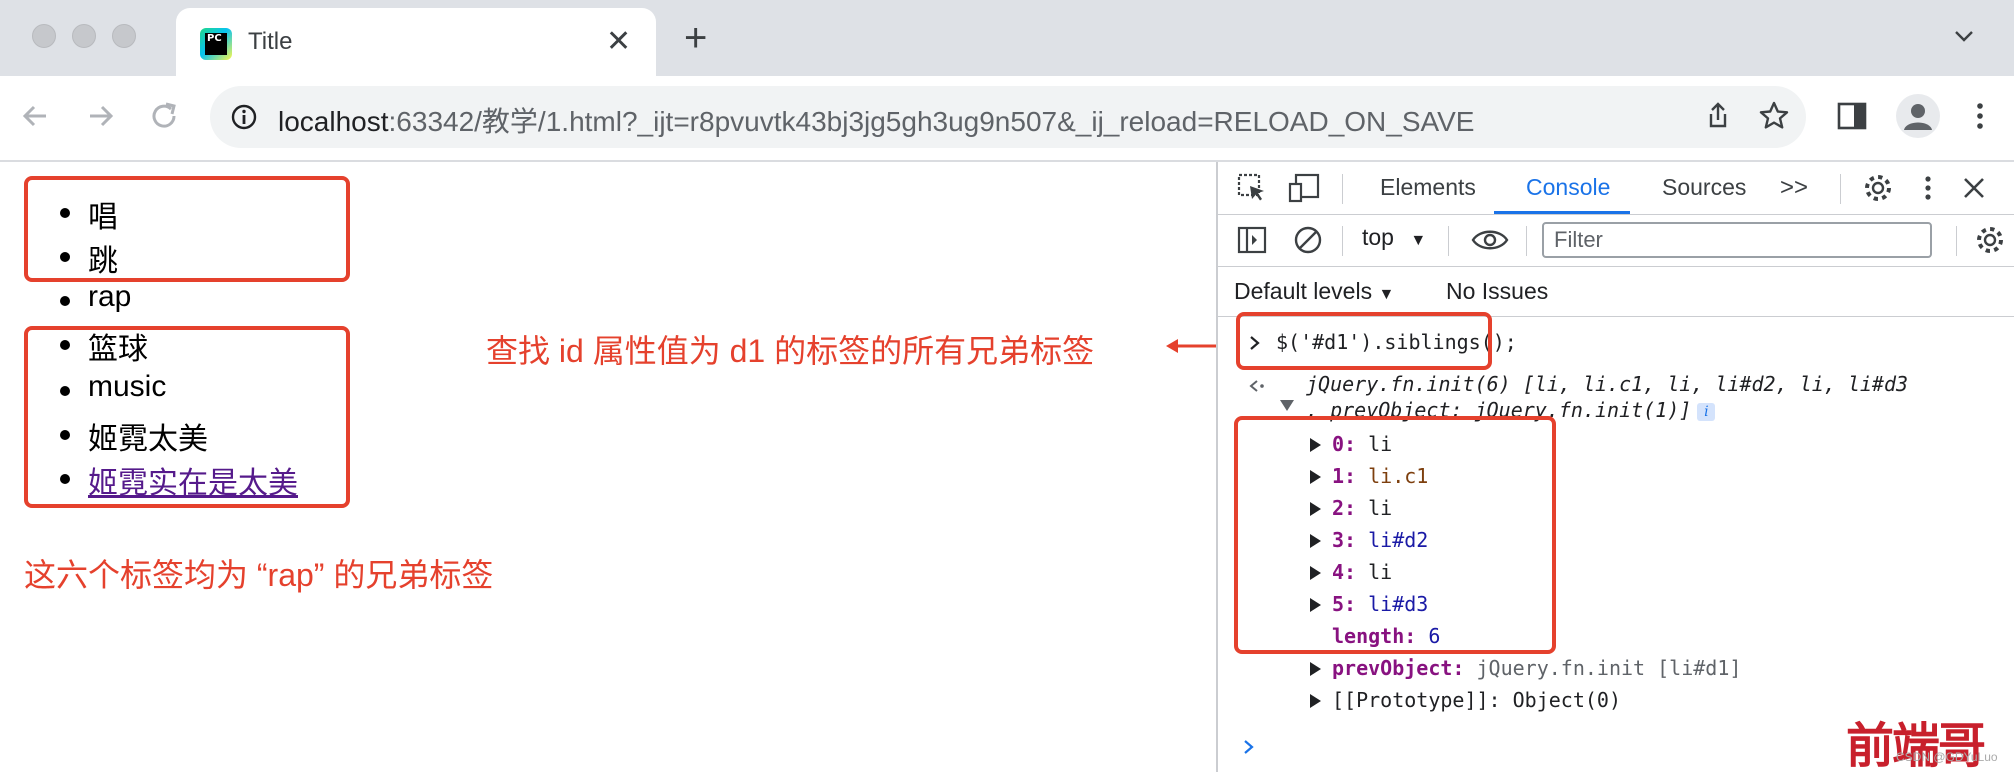  What do you see at coordinates (1916, 746) in the screenshot?
I see `watermark-logo: 前端哥` at bounding box center [1916, 746].